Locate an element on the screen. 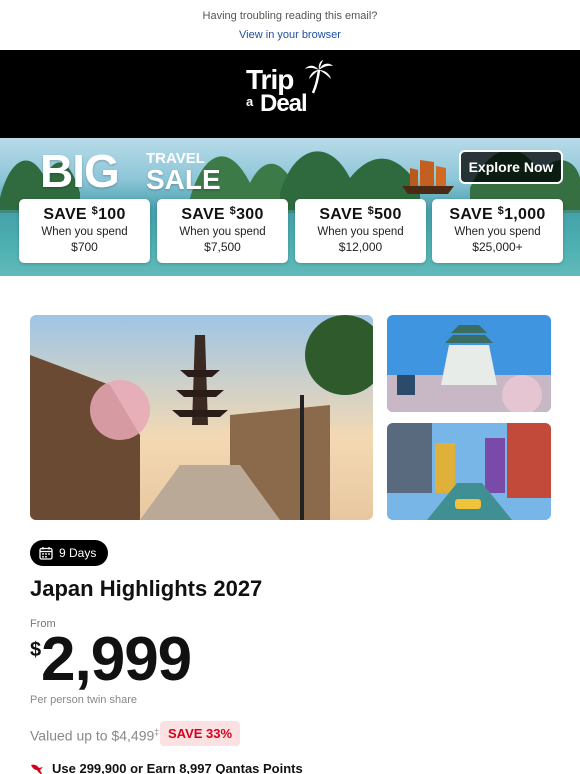 This screenshot has width=580, height=774. calendar-icon is located at coordinates (46, 553).